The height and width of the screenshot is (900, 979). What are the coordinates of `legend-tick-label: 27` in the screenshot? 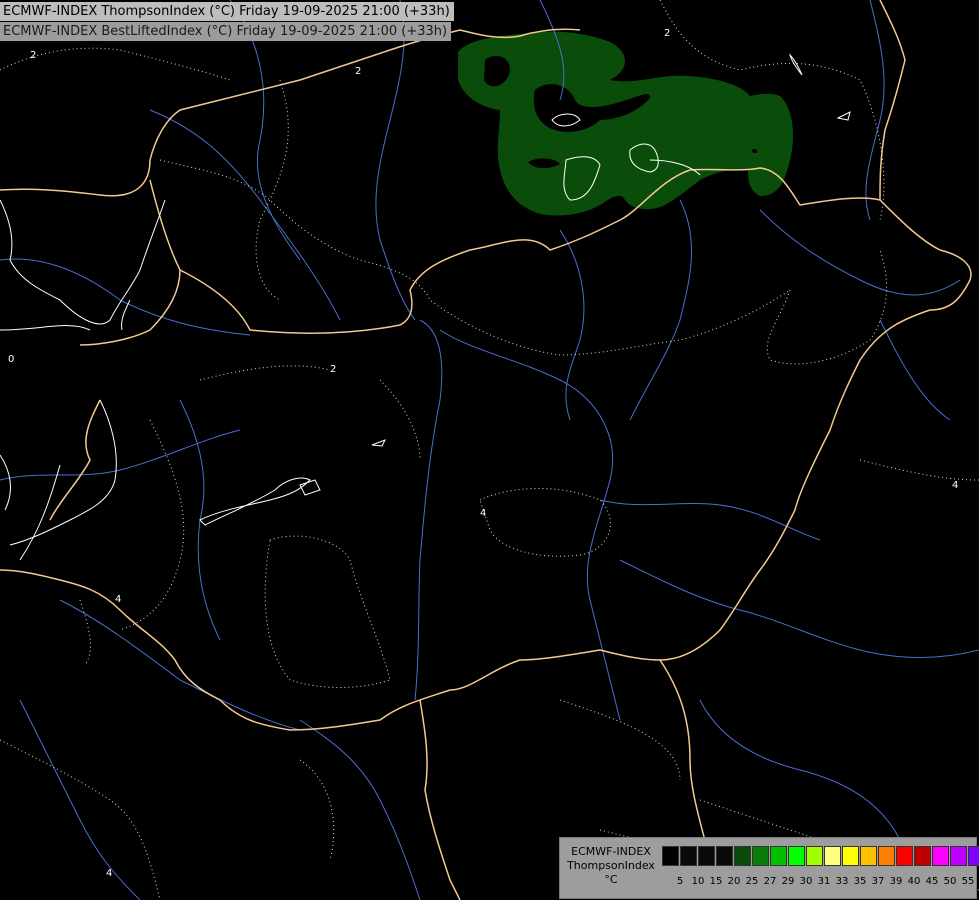 It's located at (770, 881).